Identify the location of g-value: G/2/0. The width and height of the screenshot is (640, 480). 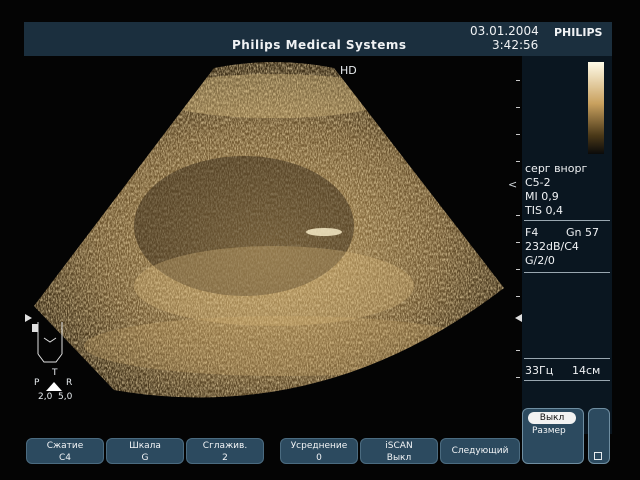
(540, 260).